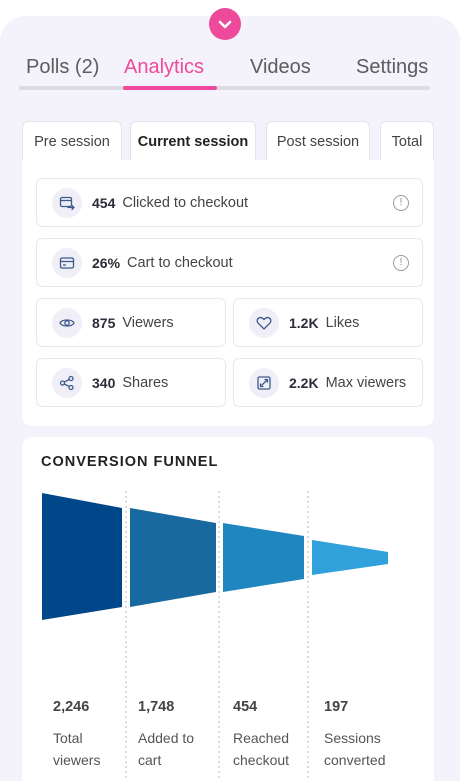 This screenshot has width=460, height=781. Describe the element at coordinates (164, 67) in the screenshot. I see `tab-analytics: Analytics` at that location.